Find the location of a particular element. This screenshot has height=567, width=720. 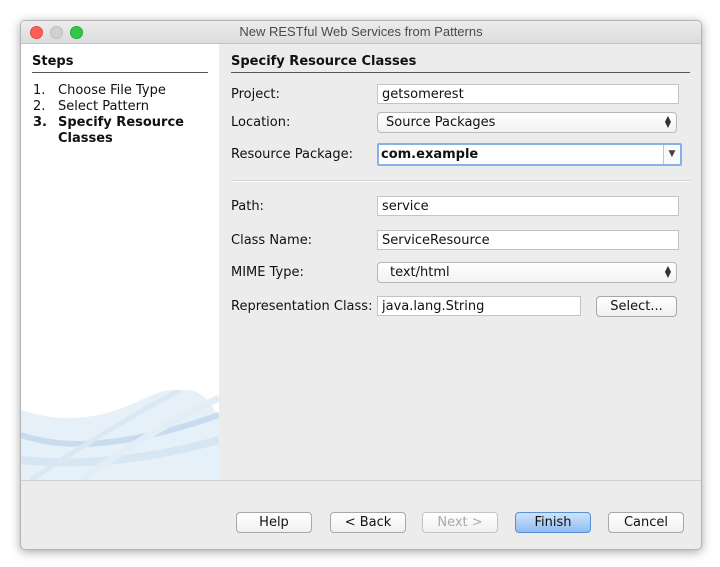

resource-package-value: com.example is located at coordinates (429, 154).